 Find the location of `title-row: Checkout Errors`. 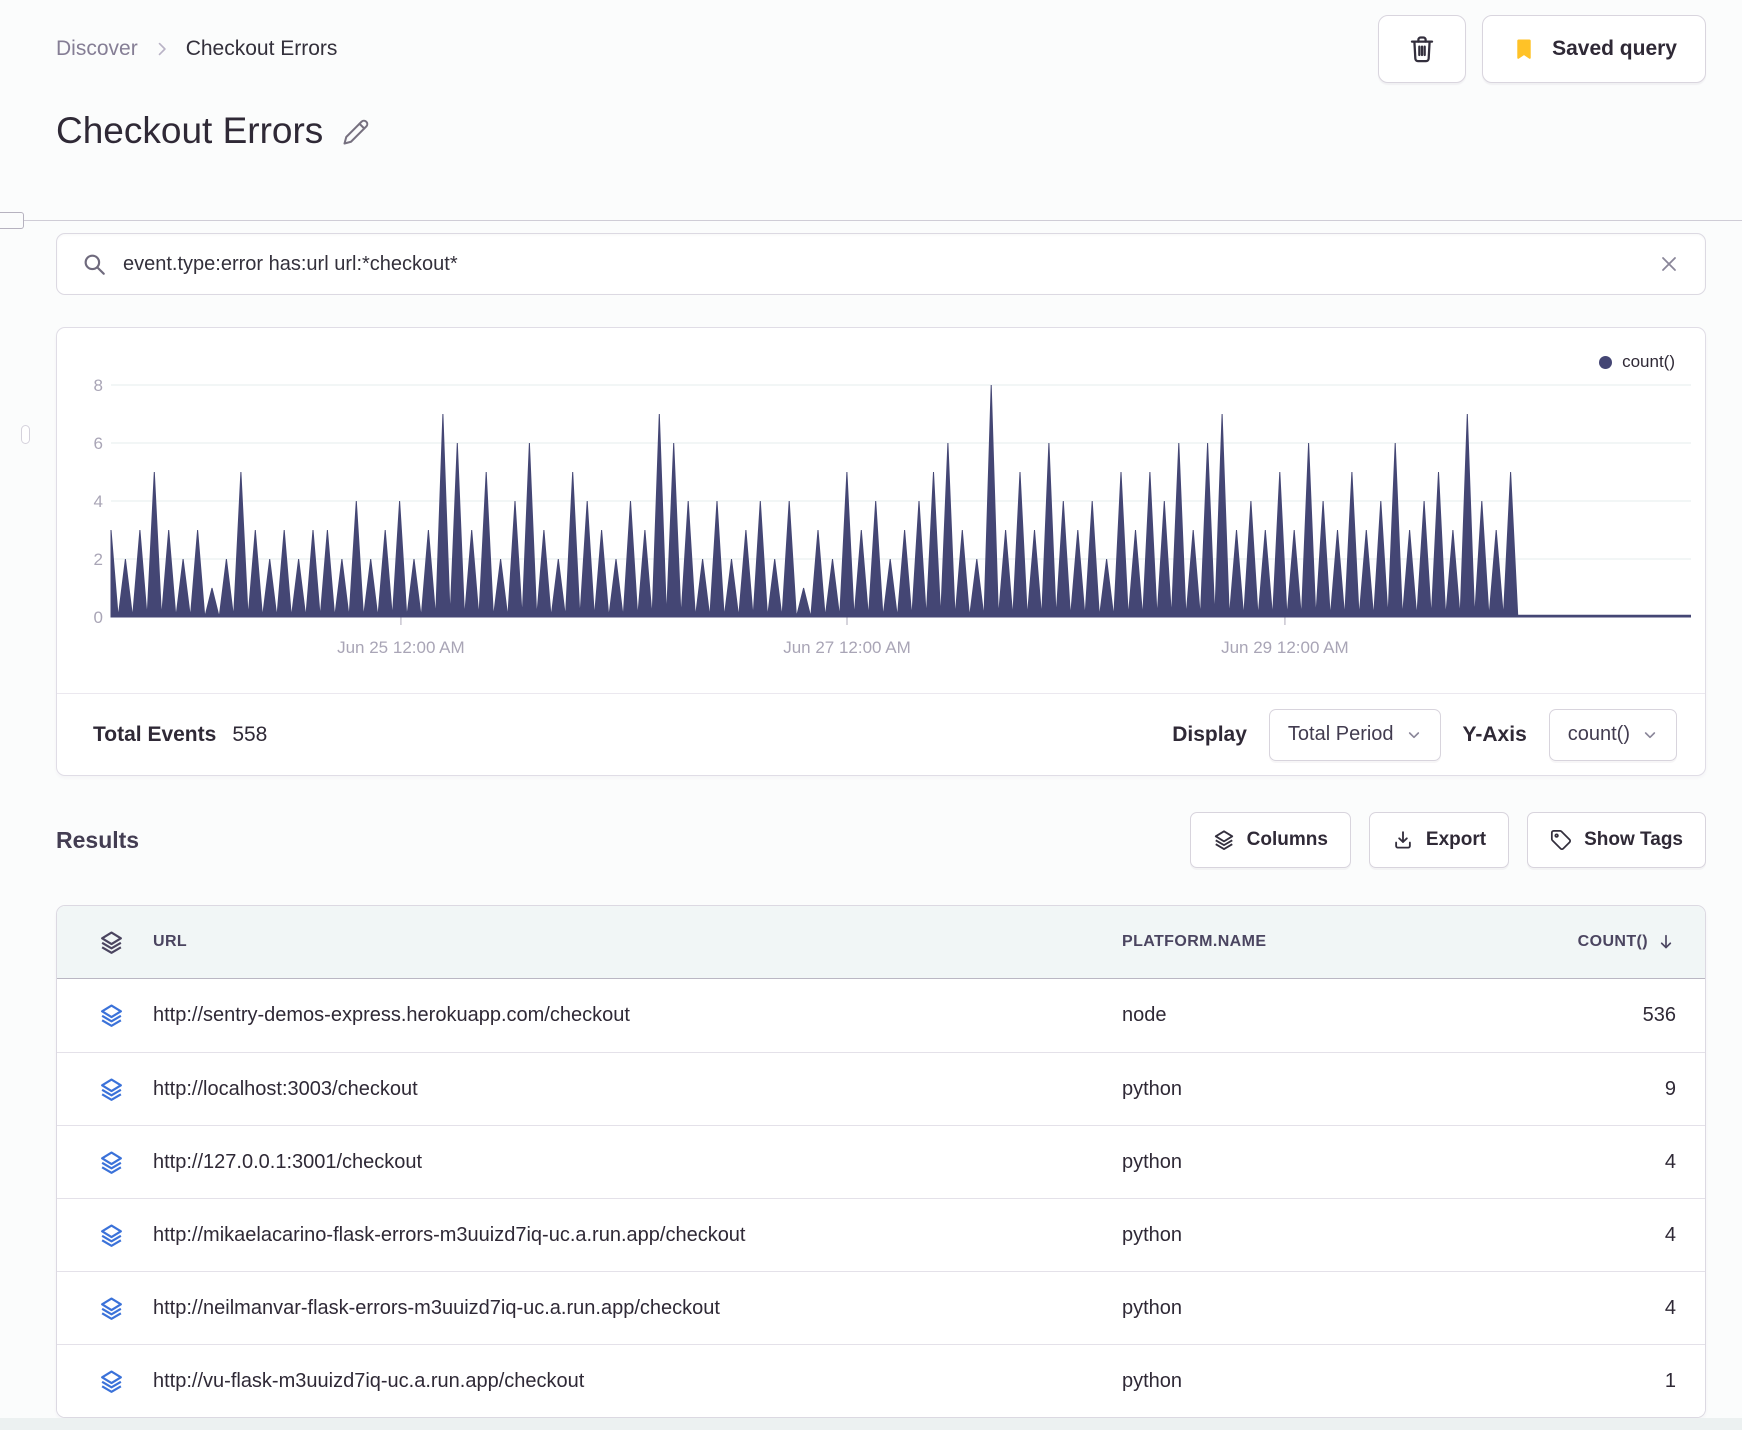

title-row: Checkout Errors is located at coordinates (213, 131).